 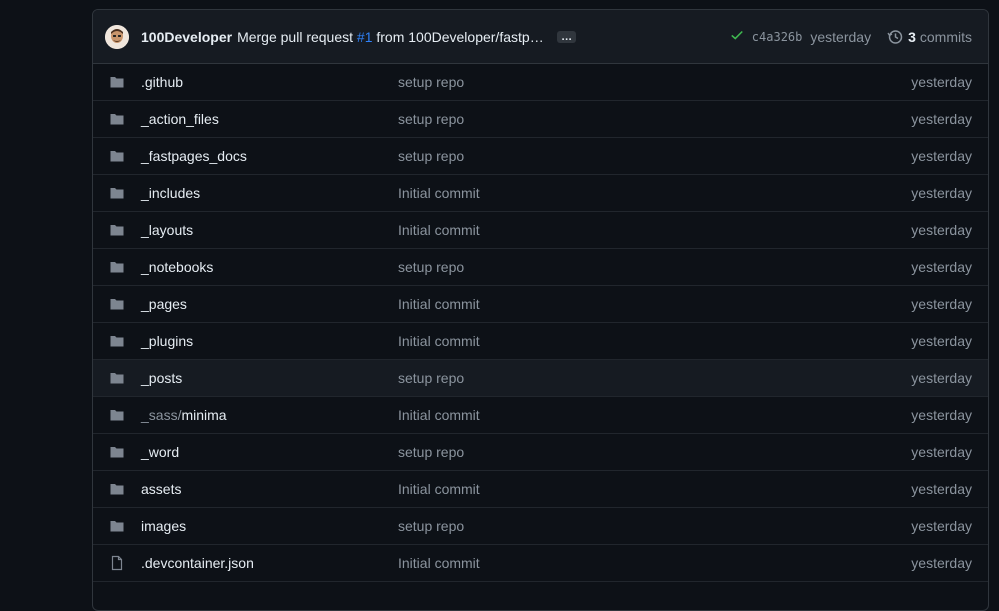 What do you see at coordinates (269, 415) in the screenshot?
I see `file-name-link: _sass/minima` at bounding box center [269, 415].